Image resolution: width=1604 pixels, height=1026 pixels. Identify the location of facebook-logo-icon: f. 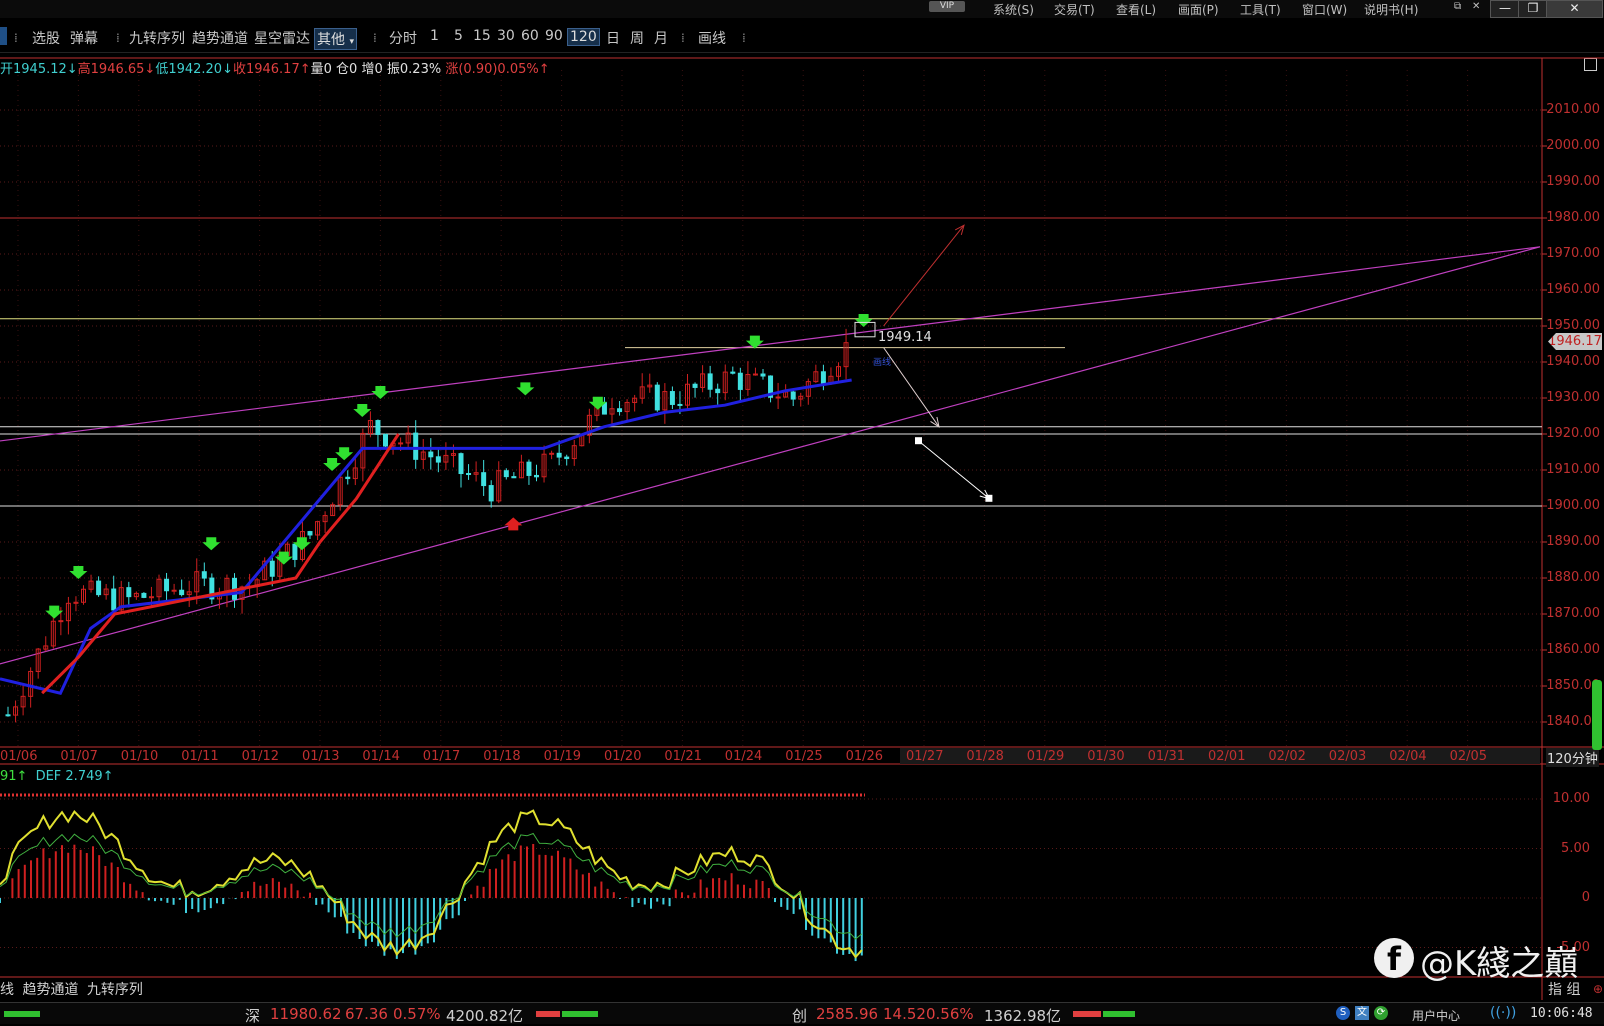
(1394, 958).